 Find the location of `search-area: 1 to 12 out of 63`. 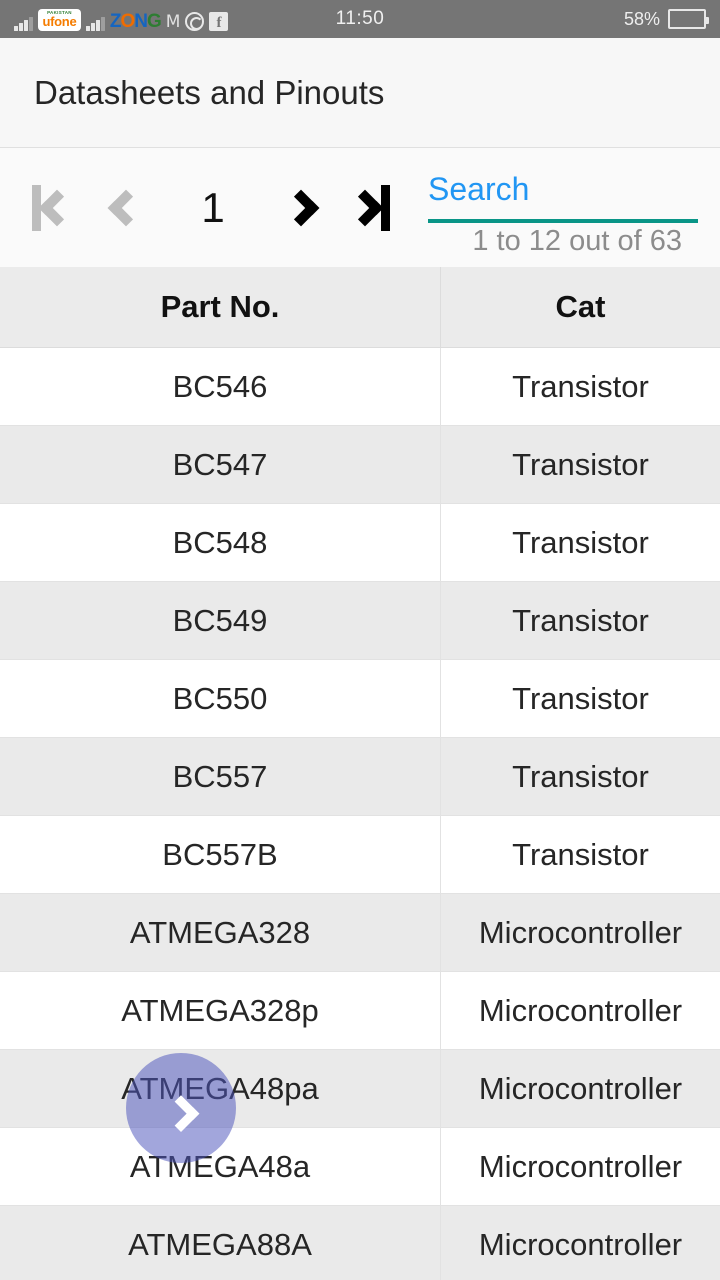

search-area: 1 to 12 out of 63 is located at coordinates (564, 208).